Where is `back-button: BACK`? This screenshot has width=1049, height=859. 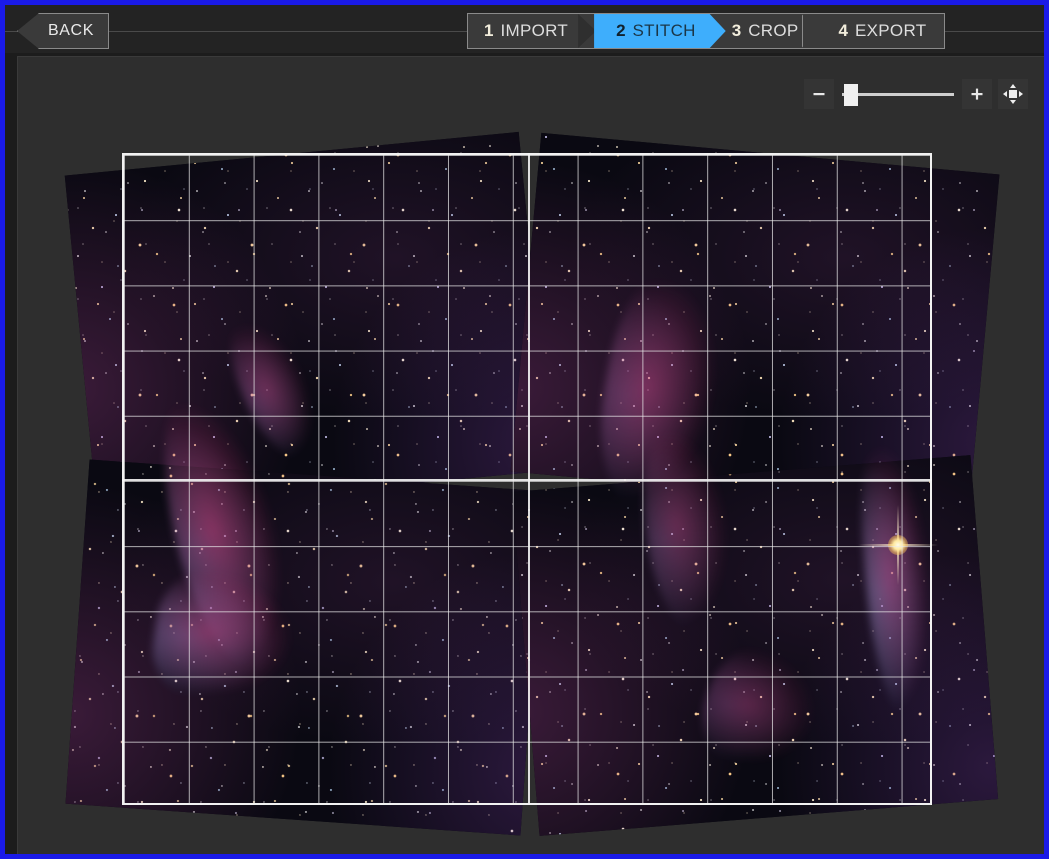
back-button: BACK is located at coordinates (63, 31).